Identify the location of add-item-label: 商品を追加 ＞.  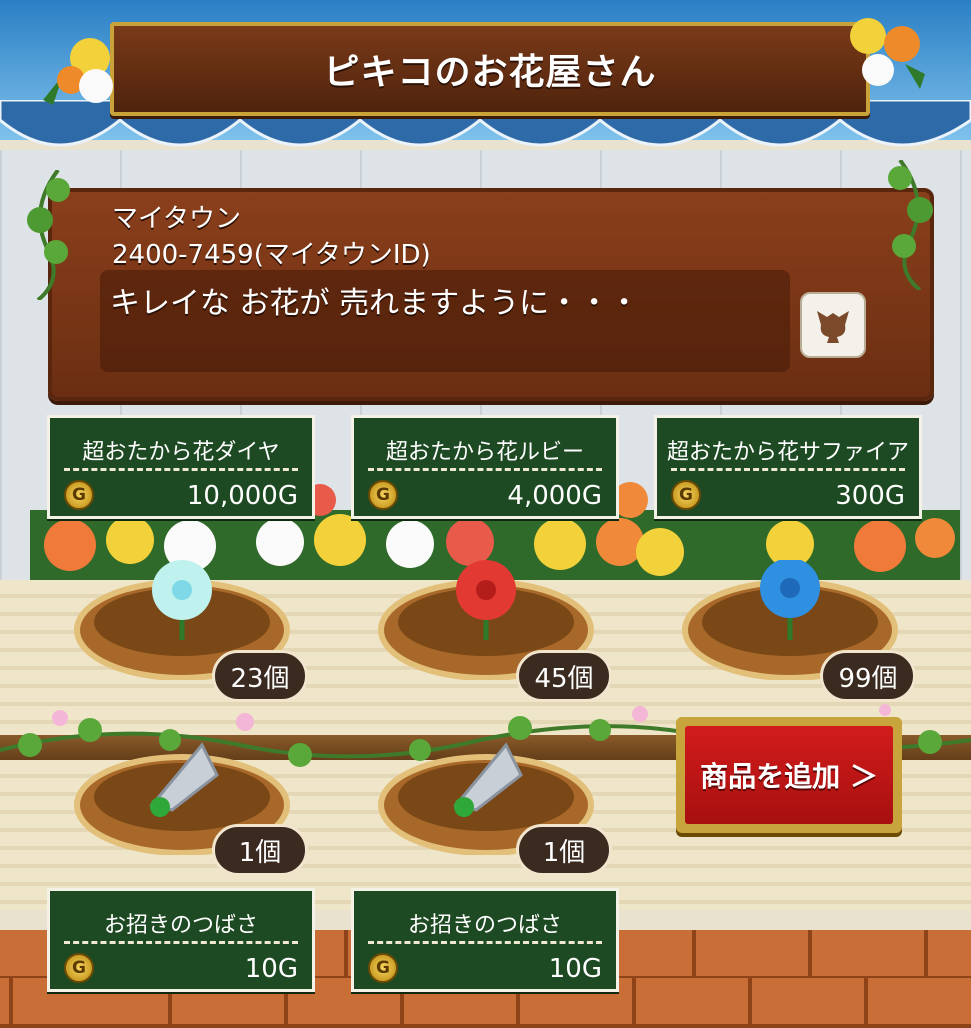
(789, 775).